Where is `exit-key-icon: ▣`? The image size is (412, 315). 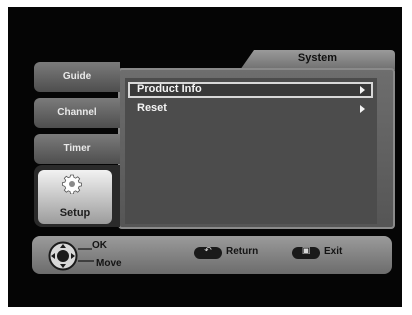
exit-key-icon: ▣ is located at coordinates (306, 252).